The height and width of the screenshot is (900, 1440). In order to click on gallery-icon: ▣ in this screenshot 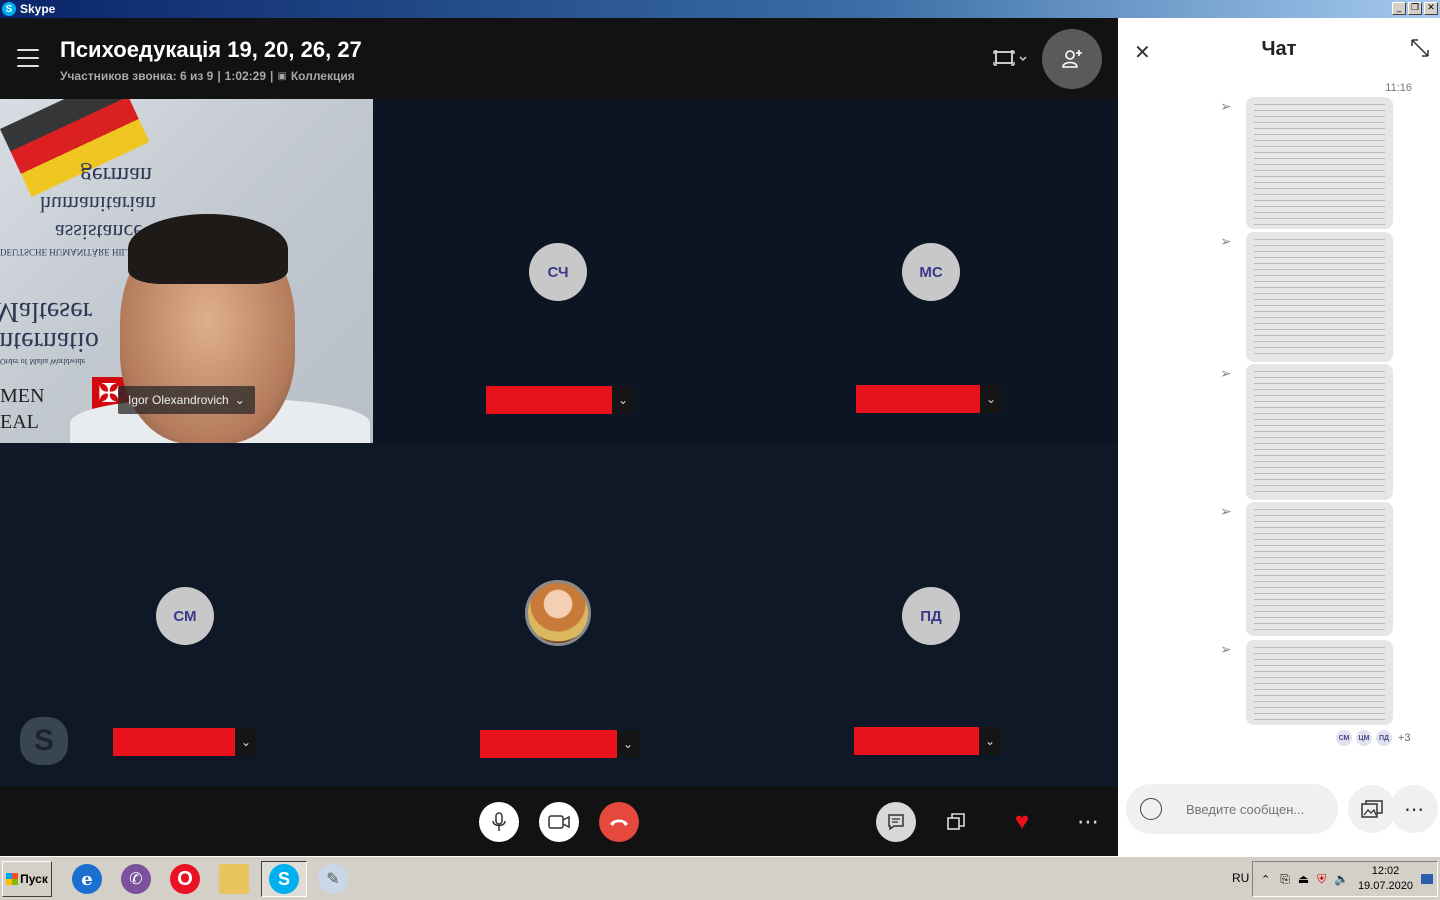, I will do `click(282, 76)`.